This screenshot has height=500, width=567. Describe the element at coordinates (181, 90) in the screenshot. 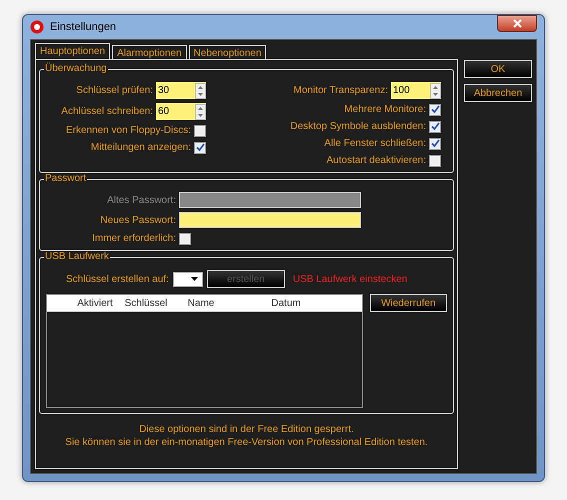

I see `number-spinner: 30` at that location.